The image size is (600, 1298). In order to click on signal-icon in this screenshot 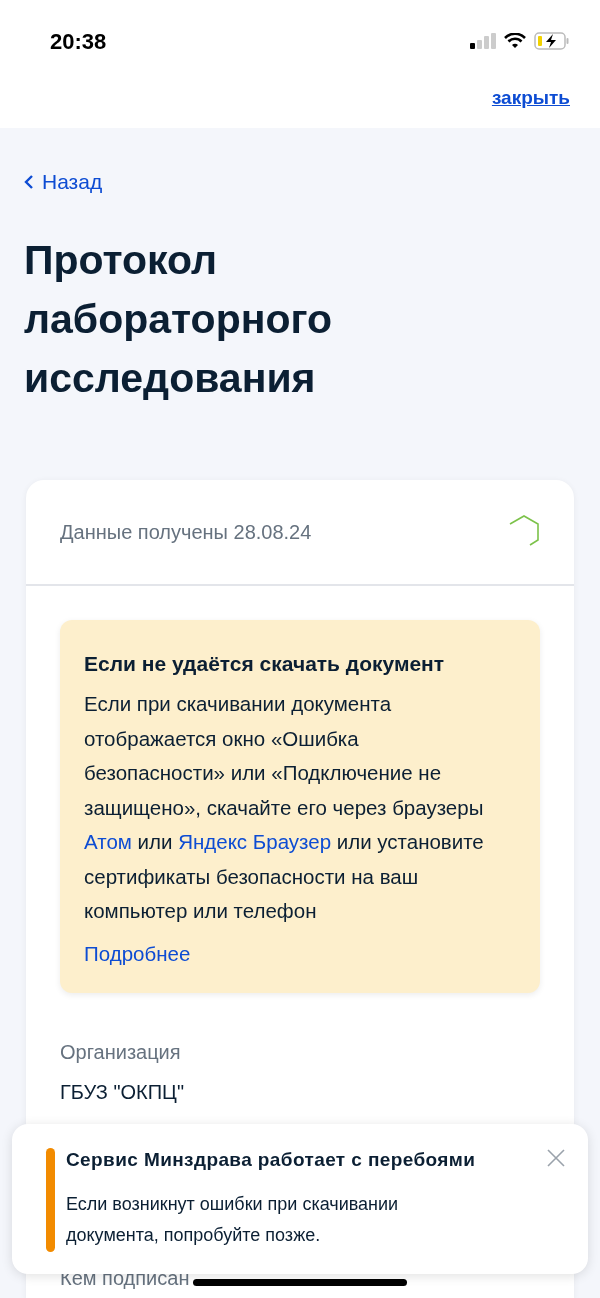, I will do `click(483, 41)`.